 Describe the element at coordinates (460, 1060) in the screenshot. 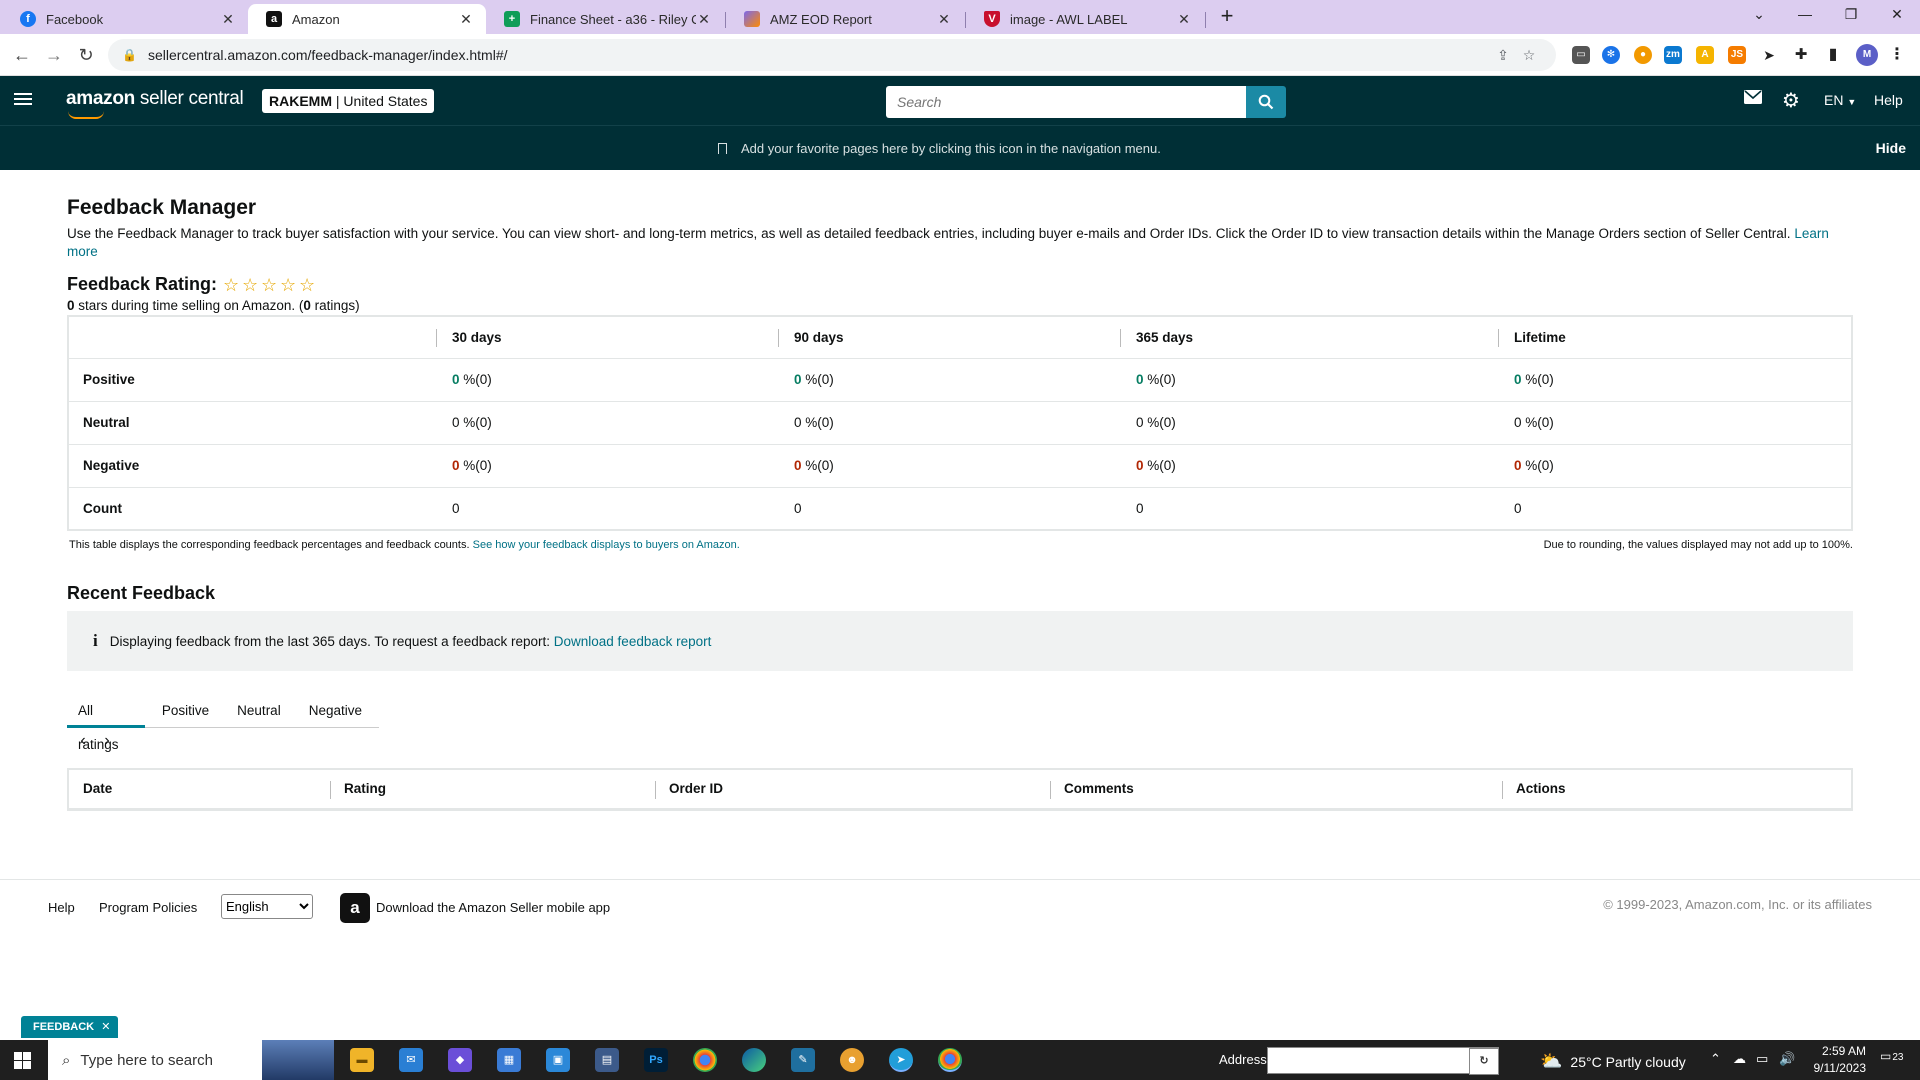

I see `teams-app-icon: ◆` at that location.